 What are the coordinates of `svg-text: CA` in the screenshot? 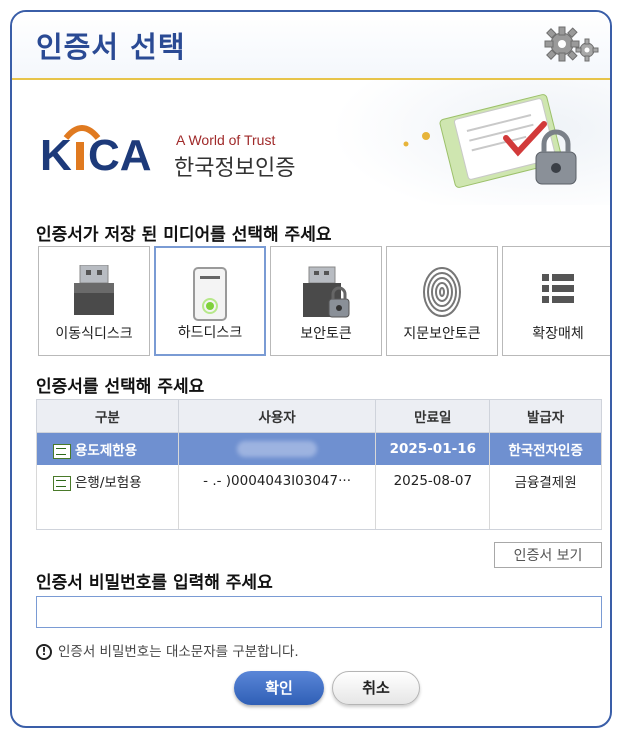 It's located at (120, 151).